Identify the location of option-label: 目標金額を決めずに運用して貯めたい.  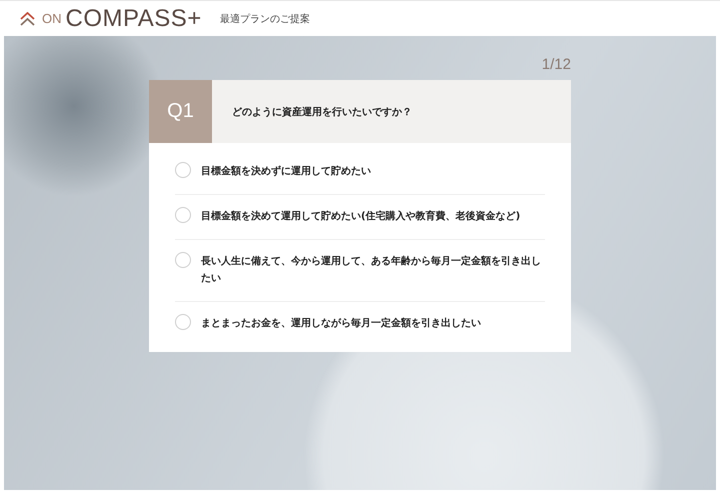
(286, 171).